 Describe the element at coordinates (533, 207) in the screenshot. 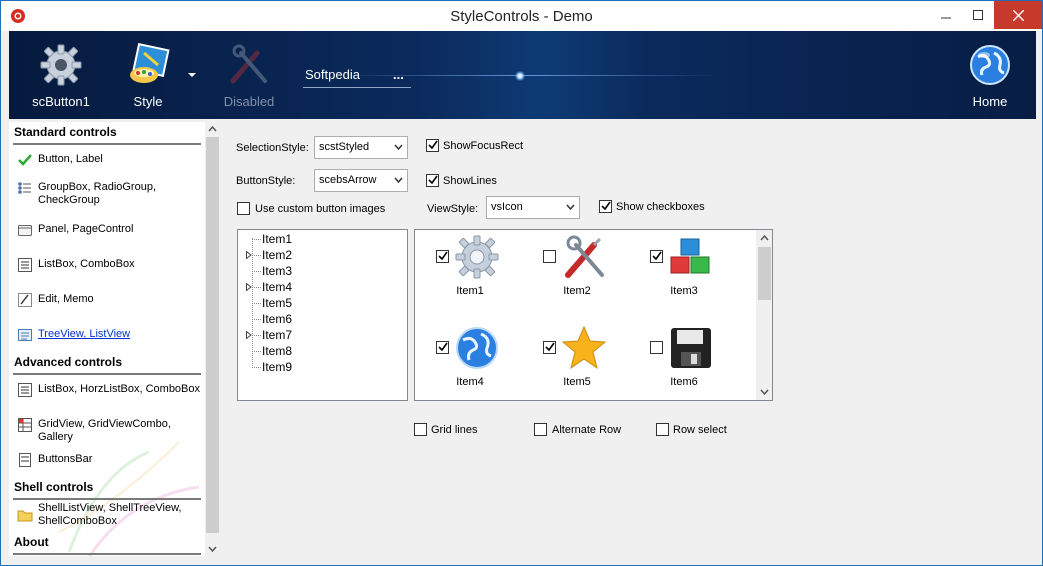

I see `view-style-combo: vsIcon` at that location.